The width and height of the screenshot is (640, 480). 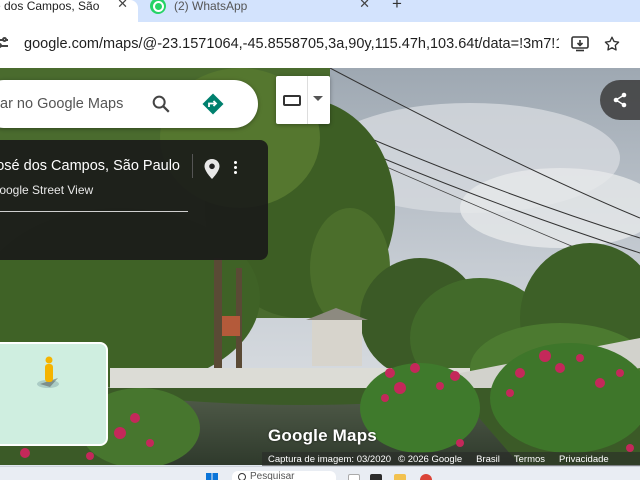 I want to click on terminal-icon, so click(x=376, y=477).